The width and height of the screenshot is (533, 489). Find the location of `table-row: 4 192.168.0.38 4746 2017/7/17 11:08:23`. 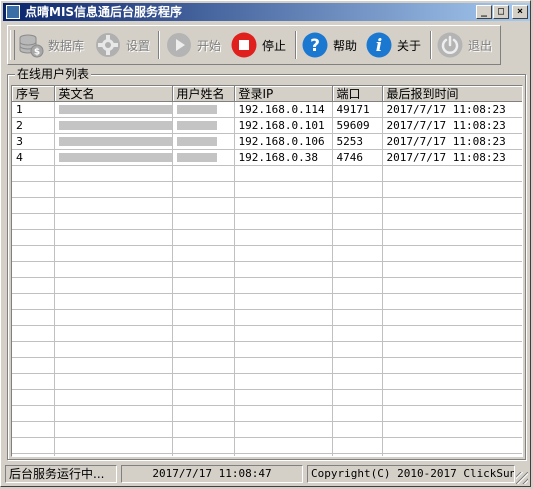

table-row: 4 192.168.0.38 4746 2017/7/17 11:08:23 is located at coordinates (267, 157).